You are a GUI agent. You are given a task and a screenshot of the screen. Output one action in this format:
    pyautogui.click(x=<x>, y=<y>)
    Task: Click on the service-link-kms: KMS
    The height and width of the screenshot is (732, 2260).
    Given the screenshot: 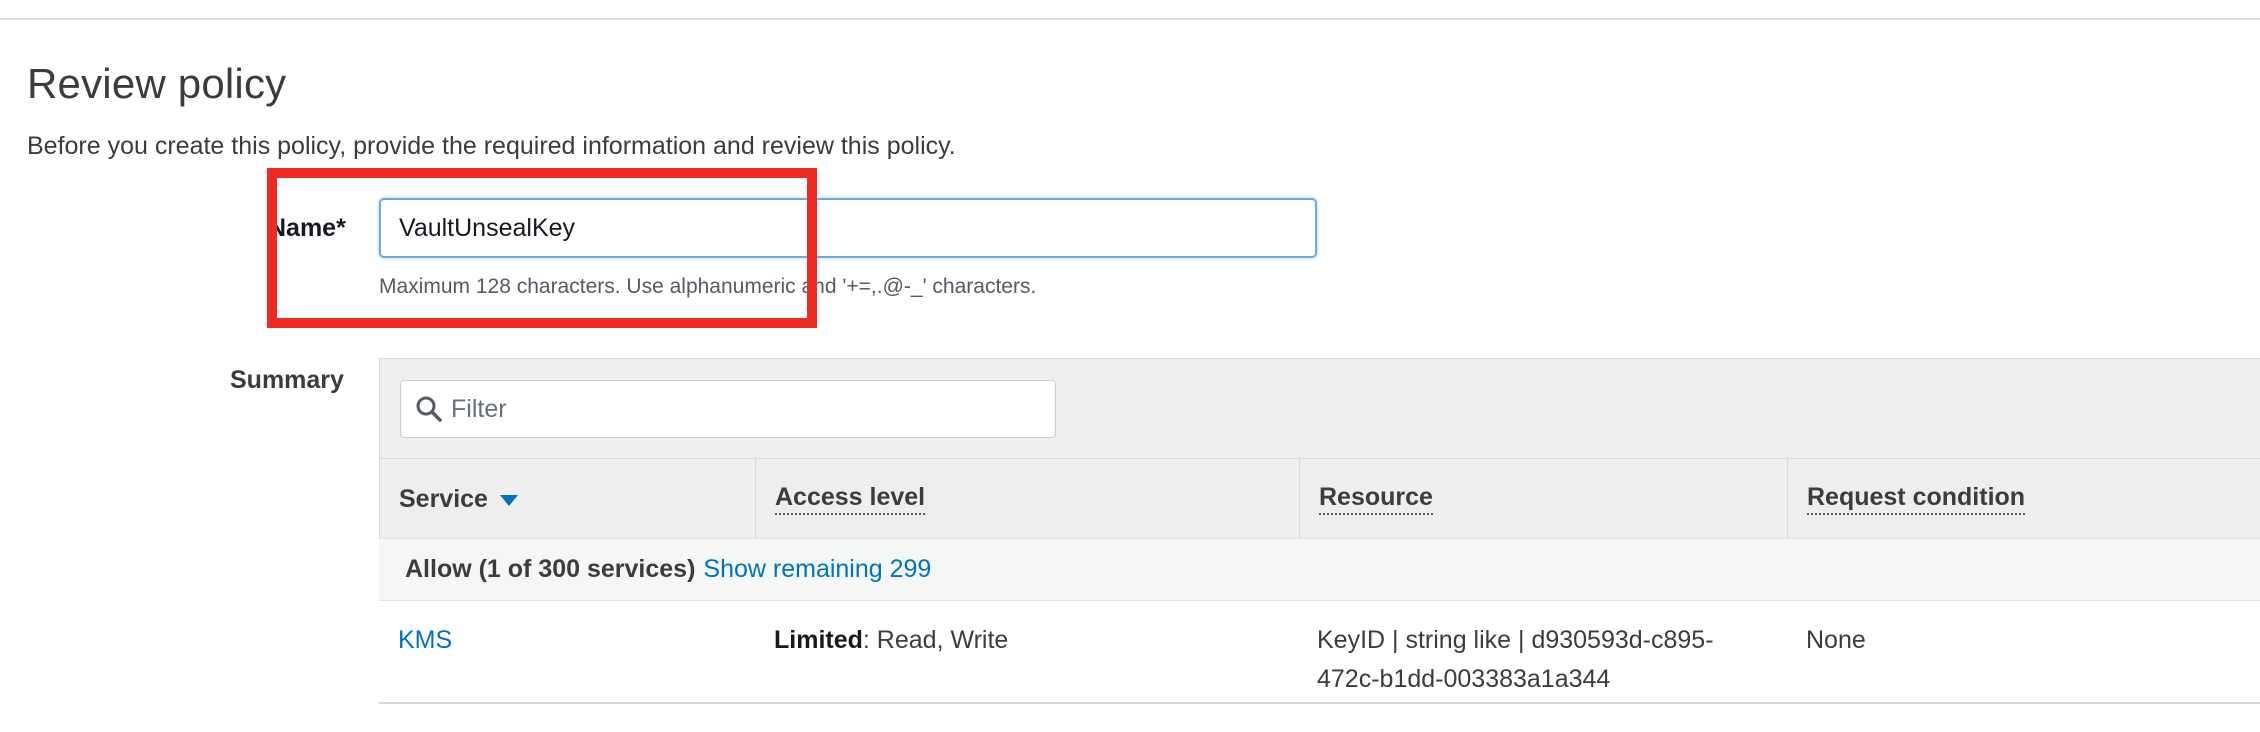 What is the action you would take?
    pyautogui.click(x=425, y=640)
    